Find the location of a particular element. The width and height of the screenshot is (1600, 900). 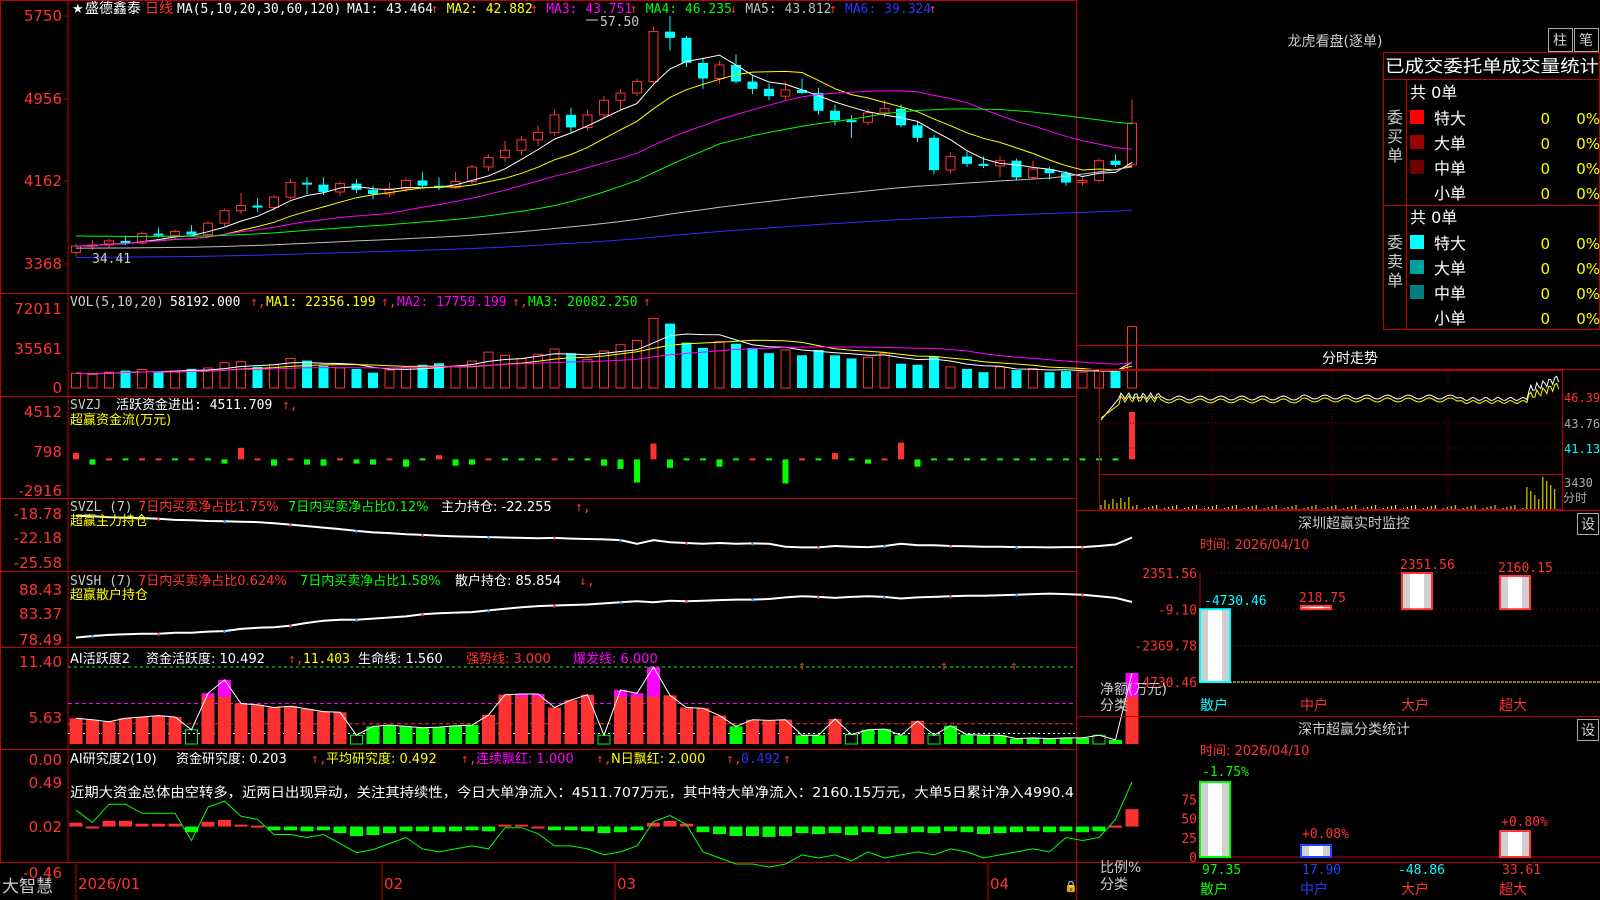

ai1-tick: 0.00 is located at coordinates (45, 760).